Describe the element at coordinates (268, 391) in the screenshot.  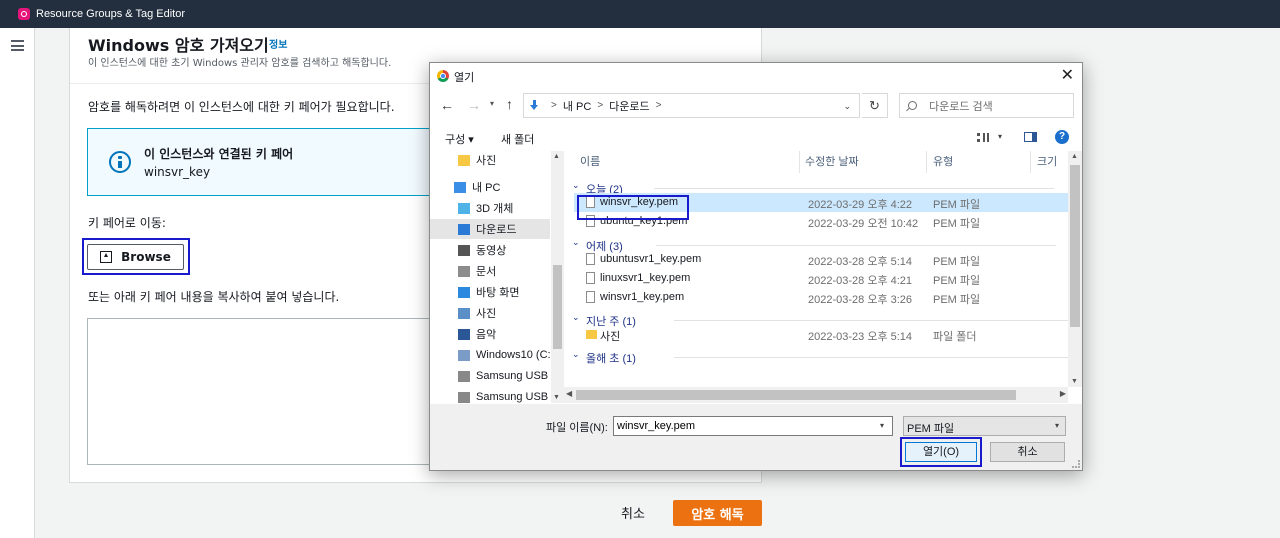
I see `key-contents-textarea` at that location.